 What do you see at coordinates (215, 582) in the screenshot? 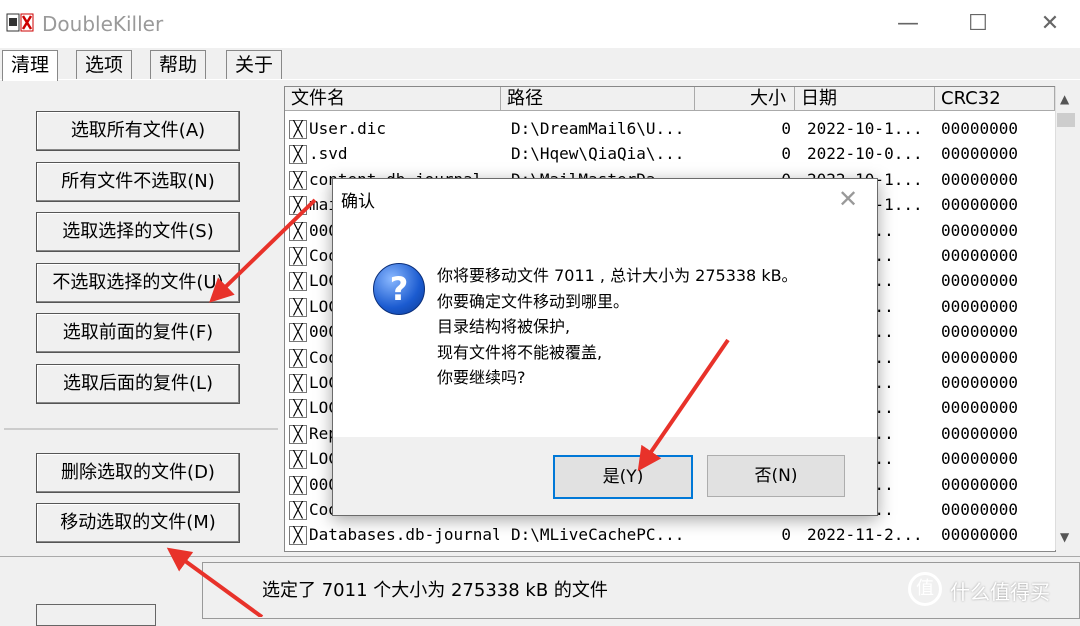
I see `arrow-to-move-button` at bounding box center [215, 582].